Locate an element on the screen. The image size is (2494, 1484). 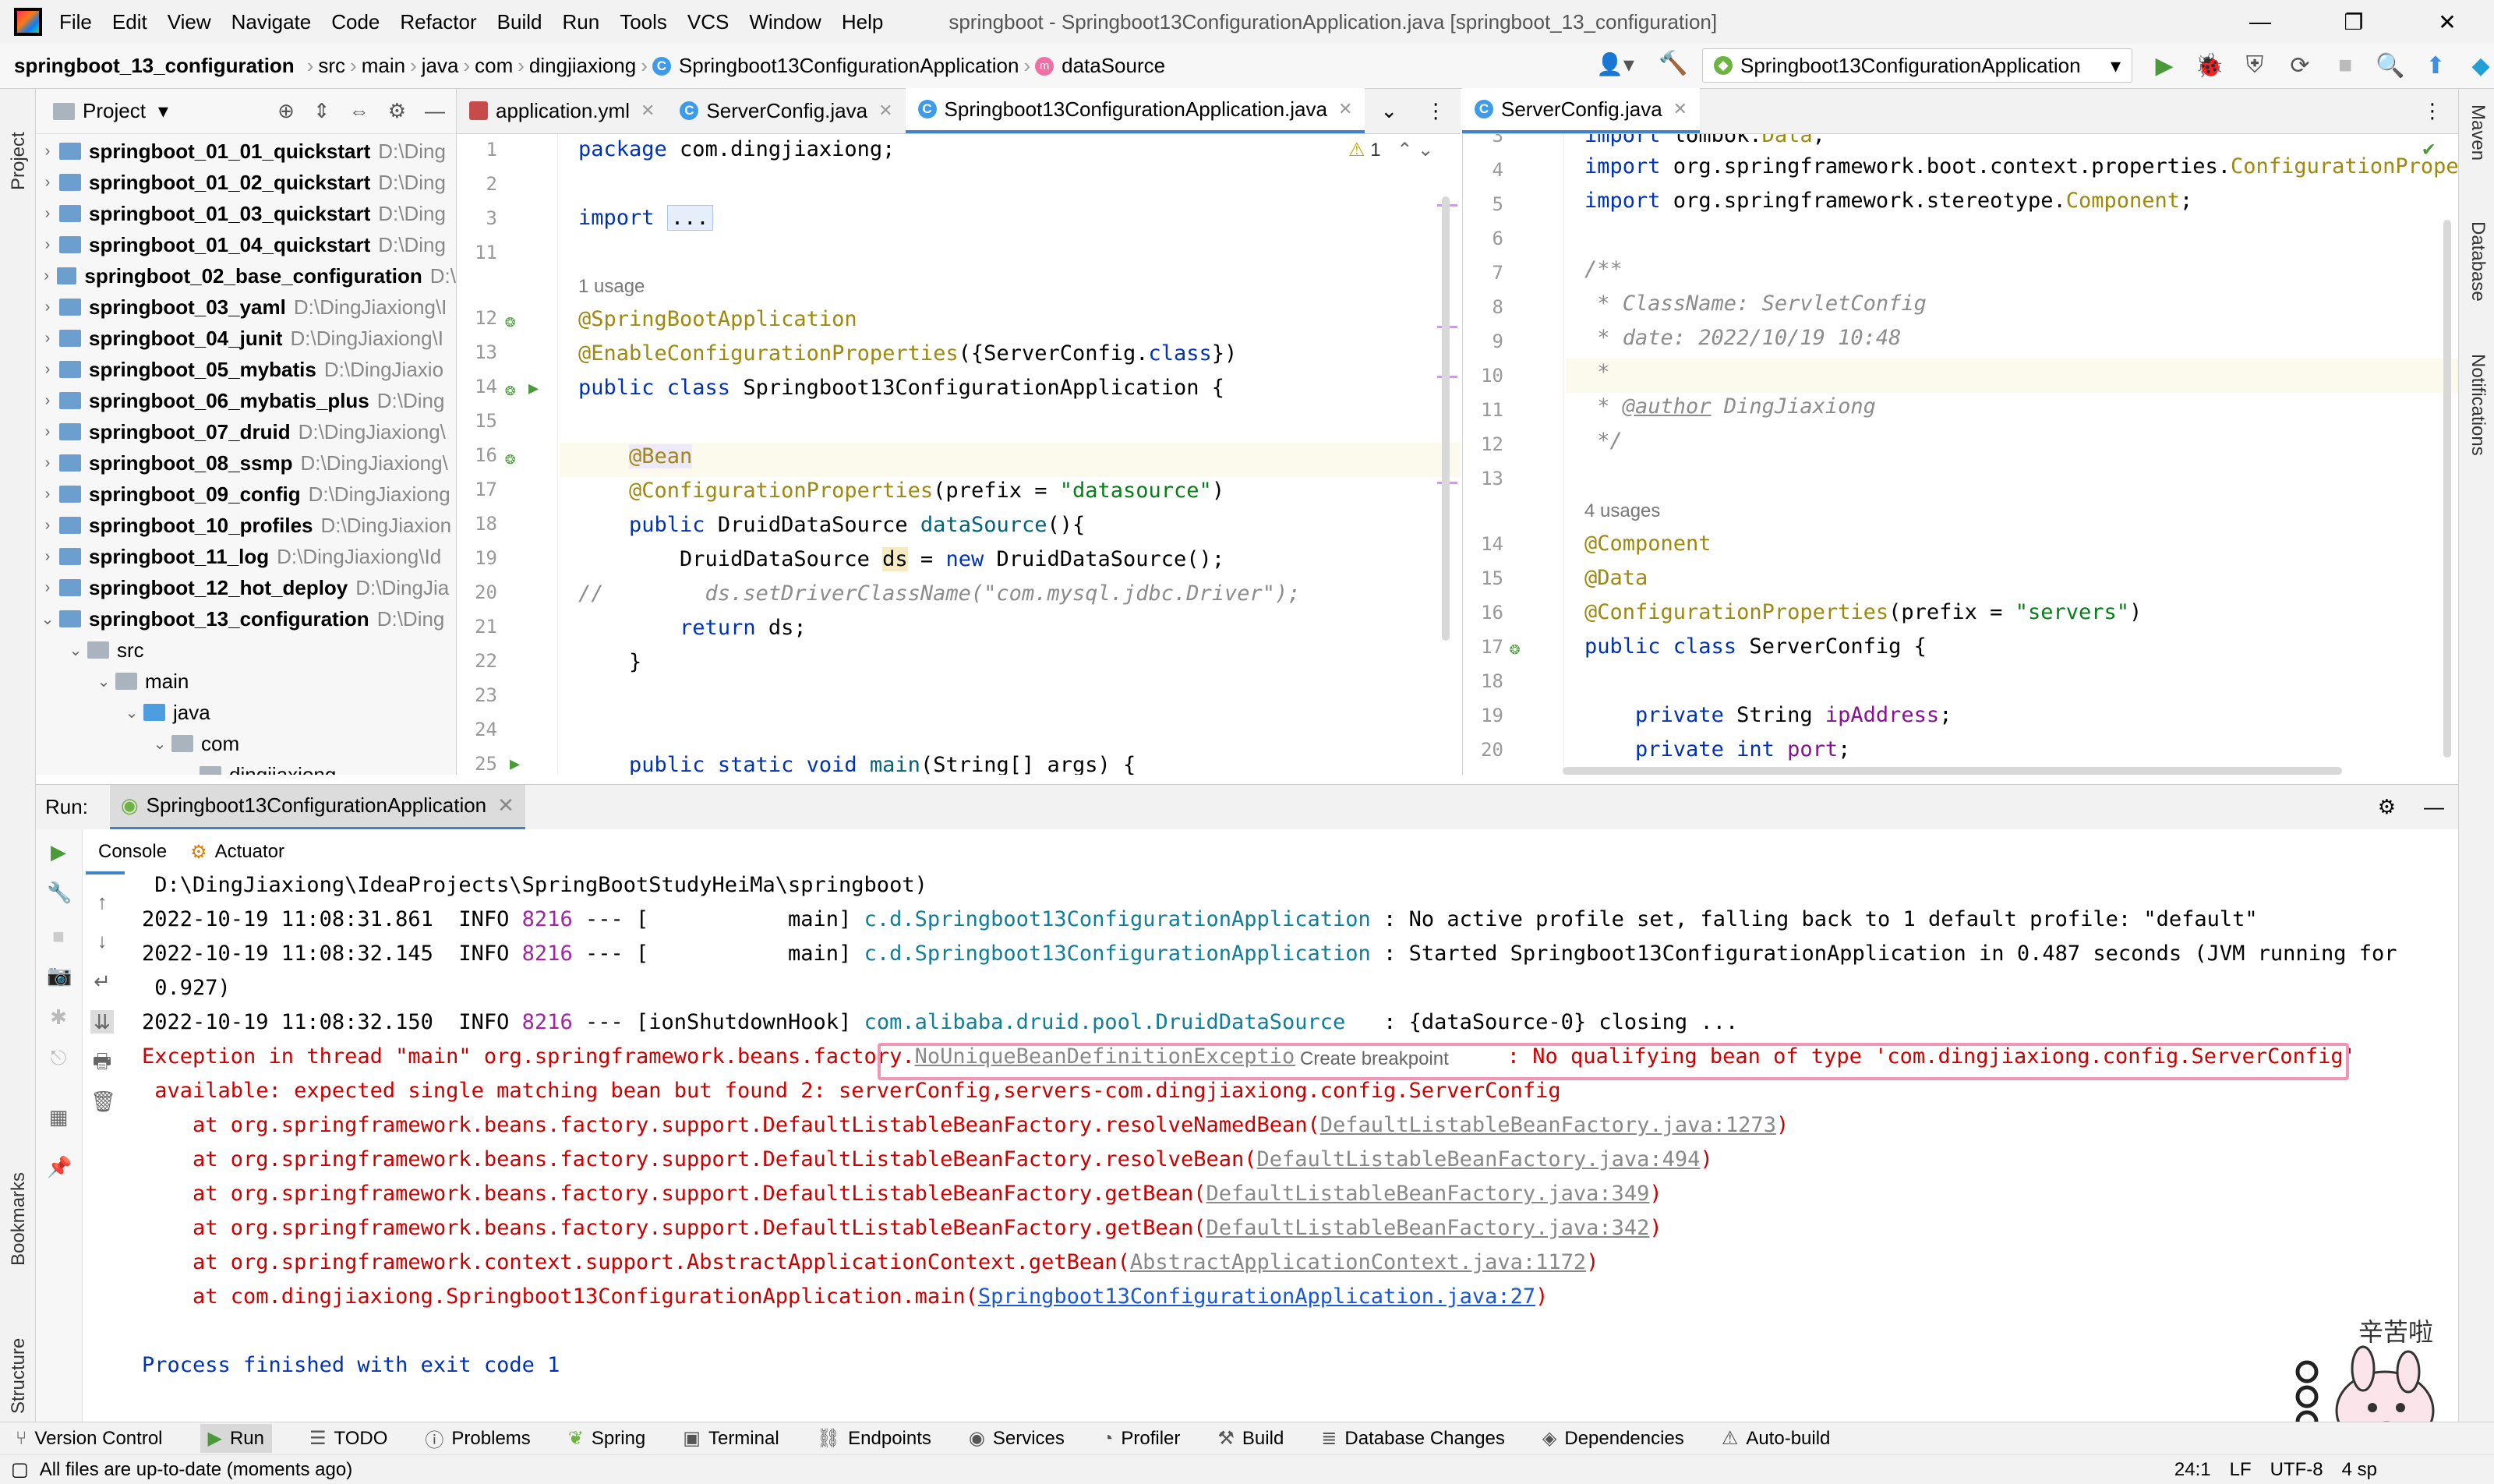
locate-icon: ⊕ is located at coordinates (286, 111).